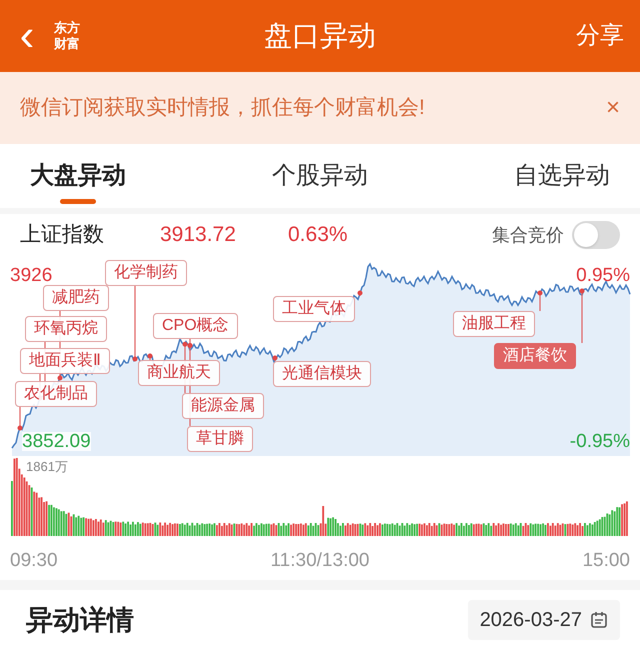  Describe the element at coordinates (65, 361) in the screenshot. I see `event-tag: 地面兵装Ⅱ` at that location.